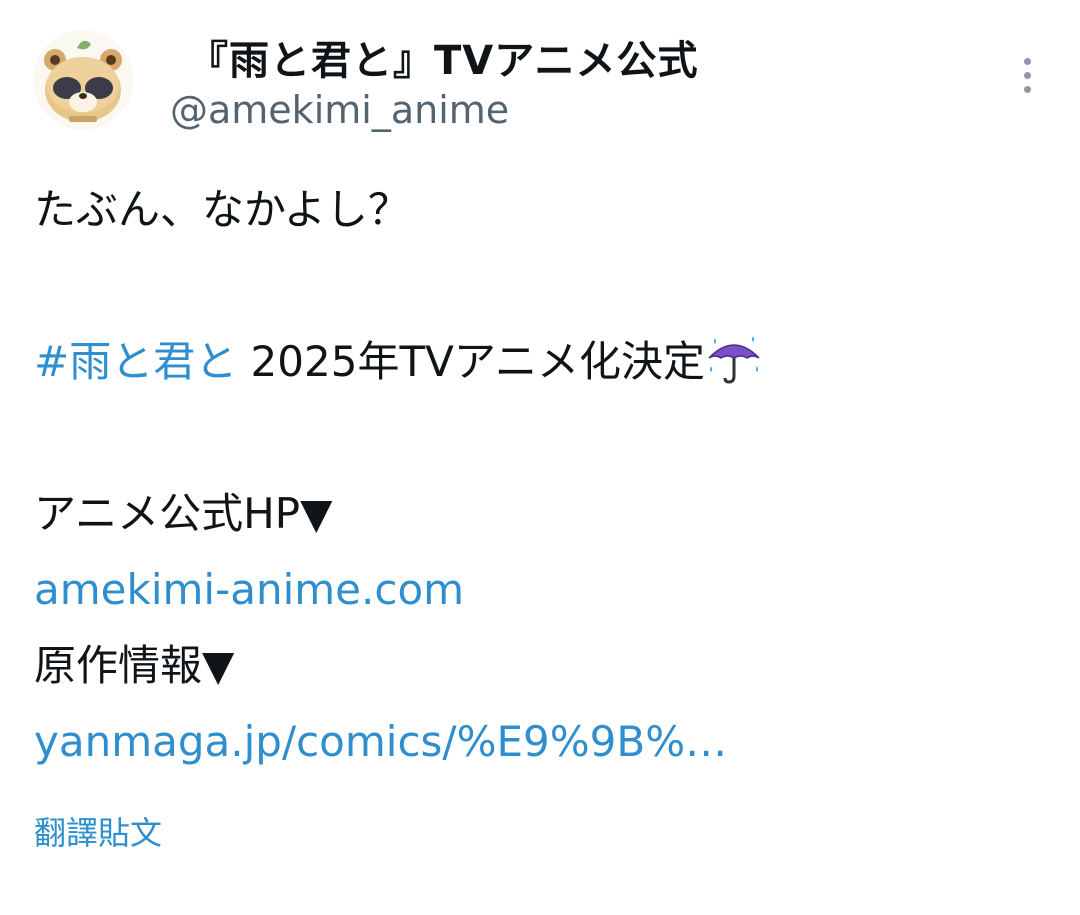 Image resolution: width=1080 pixels, height=915 pixels. I want to click on hashtag-link: #雨と君と, so click(135, 361).